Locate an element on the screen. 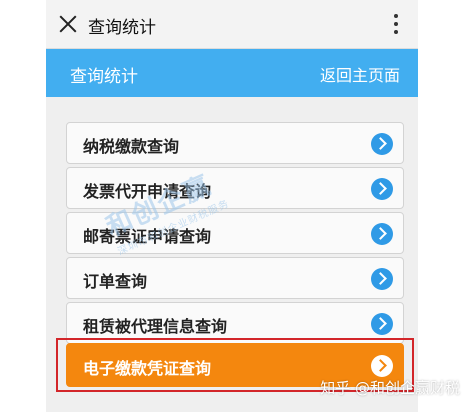 Image resolution: width=474 pixels, height=412 pixels. menu-item-label: 邮寄票证申请查询 is located at coordinates (147, 236).